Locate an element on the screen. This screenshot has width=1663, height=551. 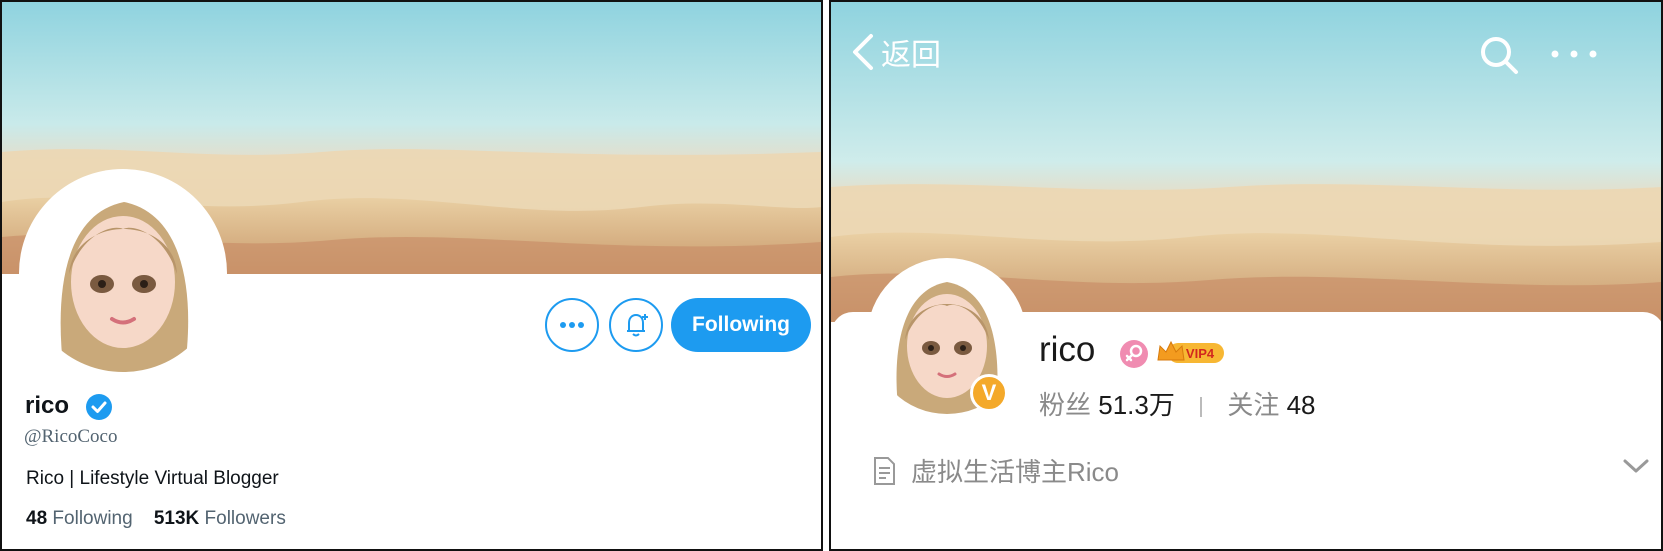
following-link: 关注 48 is located at coordinates (1271, 405).